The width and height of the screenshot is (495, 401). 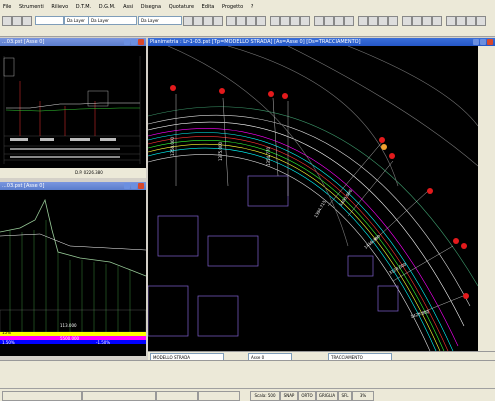 I want to click on toolbar: Da Layer Da Layer Da Layer, so click(x=247, y=25).